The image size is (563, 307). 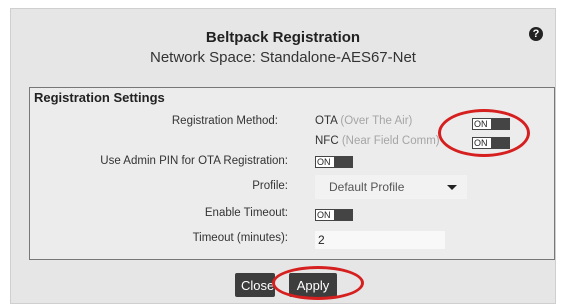 What do you see at coordinates (390, 141) in the screenshot?
I see `nfc-desc: (Near Field Comm)` at bounding box center [390, 141].